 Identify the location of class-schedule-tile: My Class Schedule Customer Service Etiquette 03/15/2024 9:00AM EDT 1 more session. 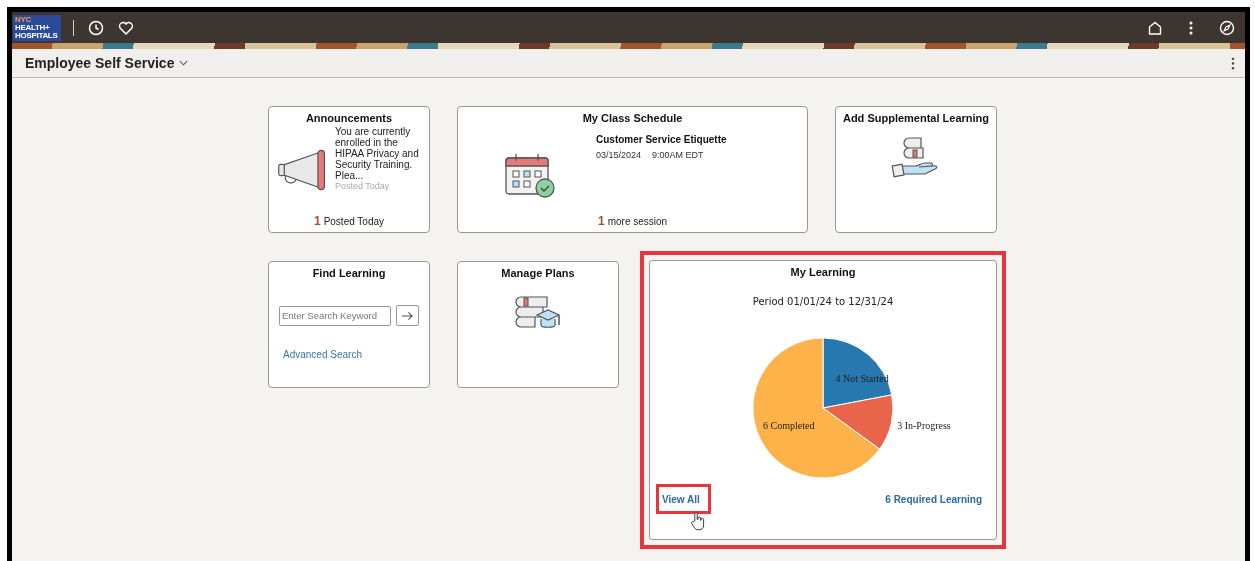
(632, 169).